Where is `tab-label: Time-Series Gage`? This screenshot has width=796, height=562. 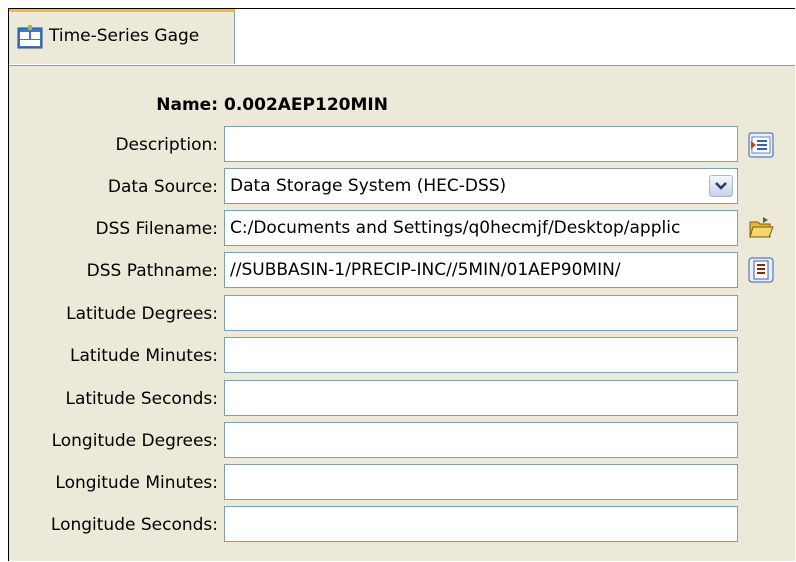 tab-label: Time-Series Gage is located at coordinates (124, 36).